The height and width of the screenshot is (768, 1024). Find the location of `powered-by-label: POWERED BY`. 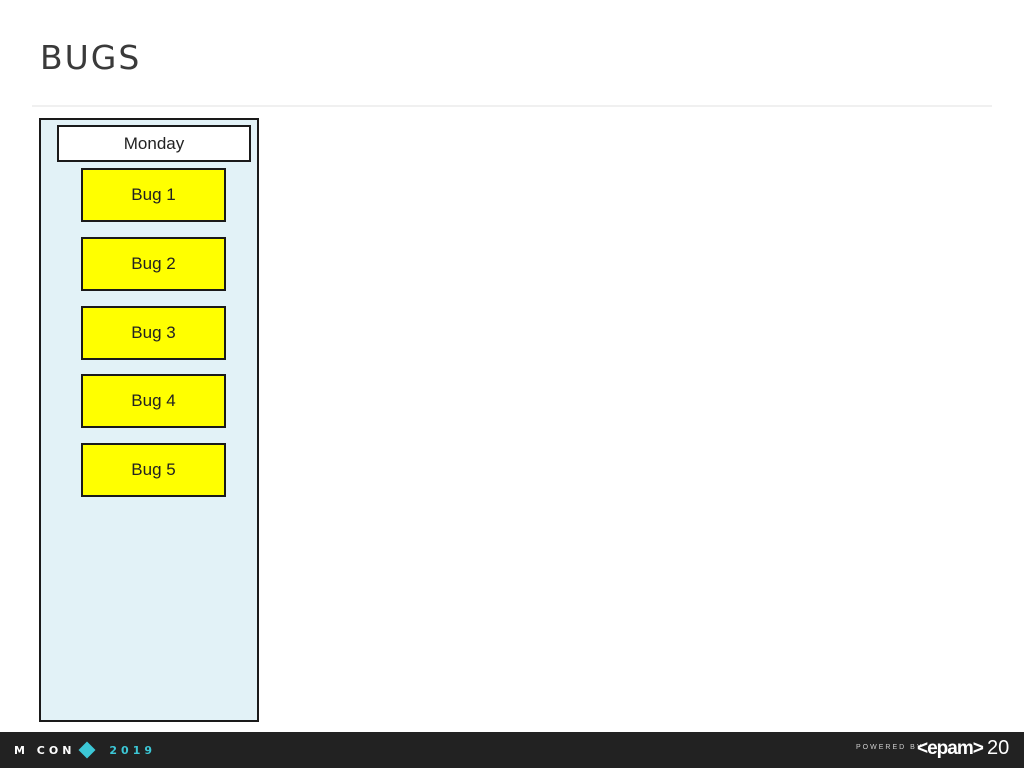

powered-by-label: POWERED BY is located at coordinates (890, 747).